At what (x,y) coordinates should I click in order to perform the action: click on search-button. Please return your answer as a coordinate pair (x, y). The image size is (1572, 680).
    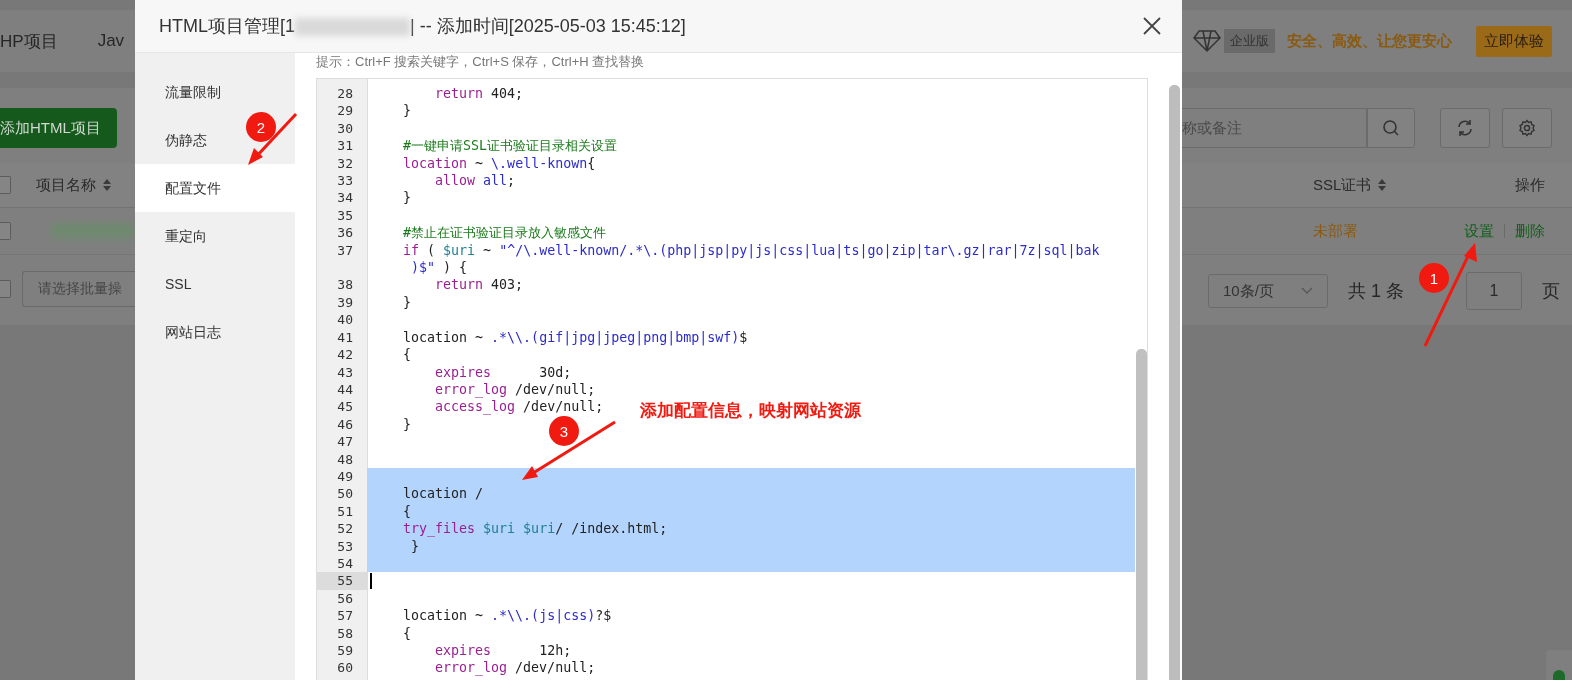
    Looking at the image, I should click on (1390, 128).